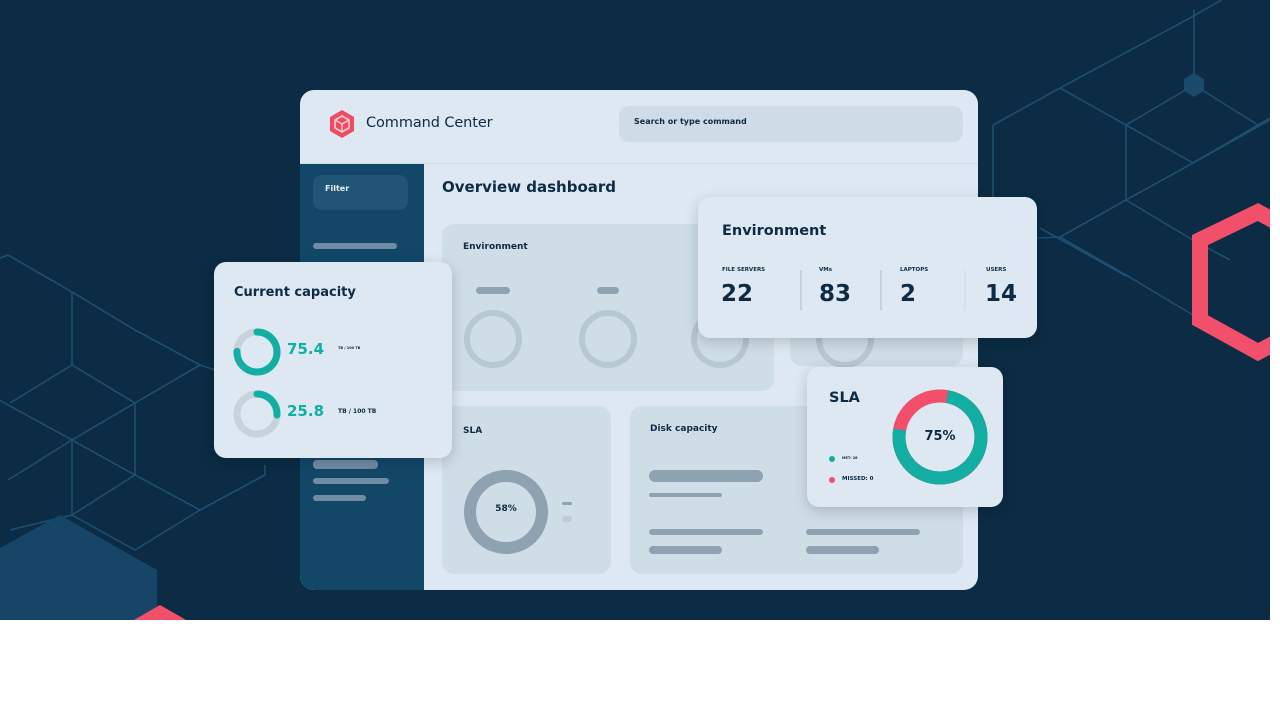  Describe the element at coordinates (306, 411) in the screenshot. I see `capacity-value: 25.8` at that location.